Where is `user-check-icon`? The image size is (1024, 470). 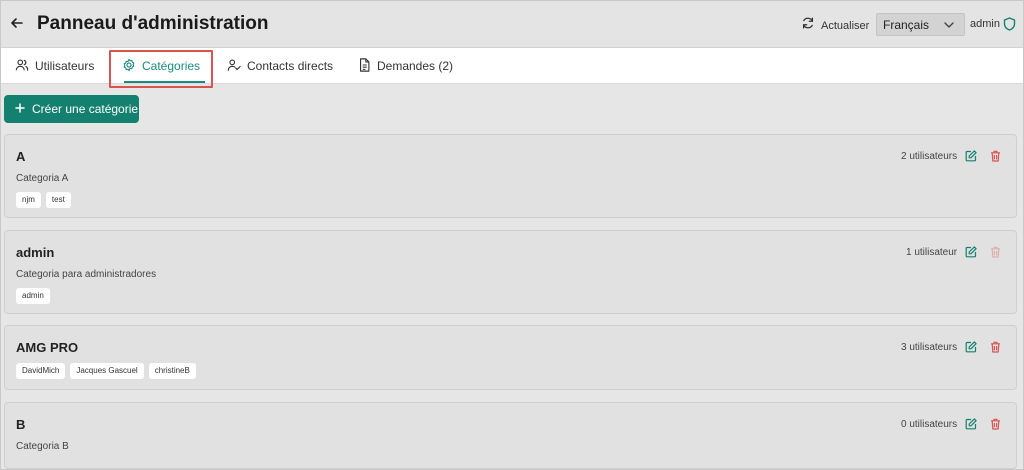
user-check-icon is located at coordinates (234, 66).